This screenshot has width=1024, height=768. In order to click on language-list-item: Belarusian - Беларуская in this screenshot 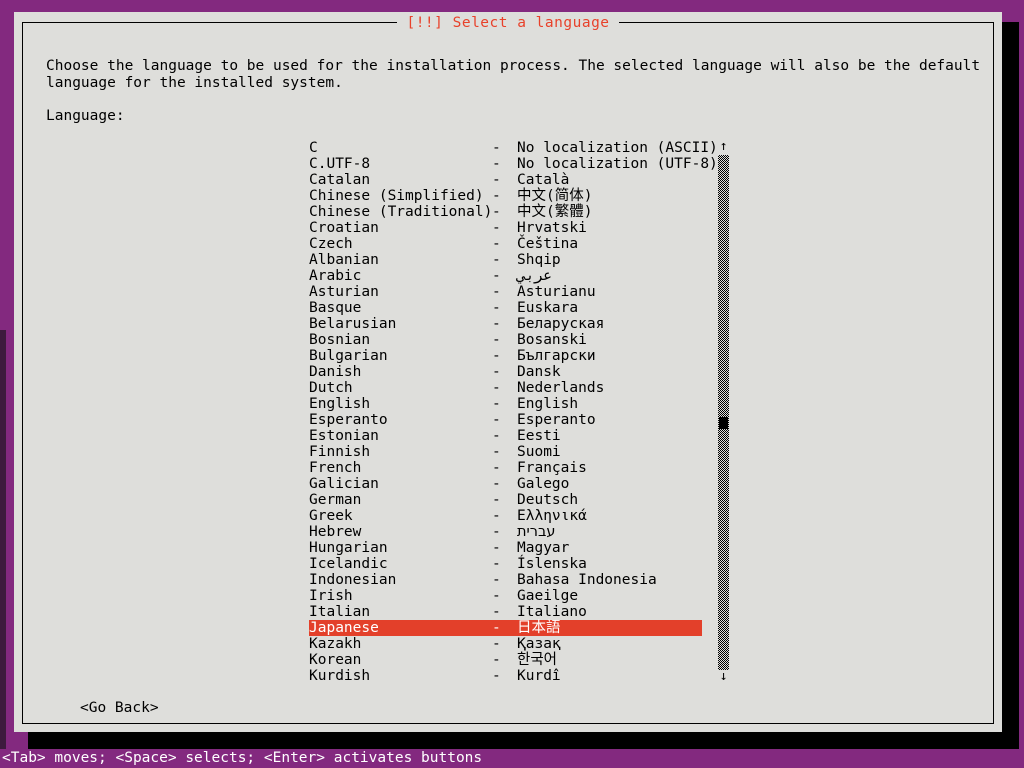, I will do `click(505, 324)`.